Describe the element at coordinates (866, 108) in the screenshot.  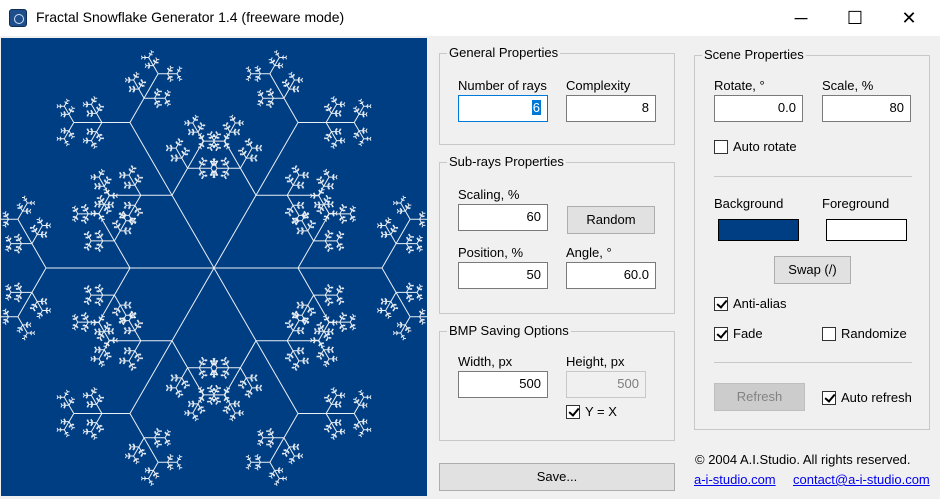
I see `scale-field: 80` at that location.